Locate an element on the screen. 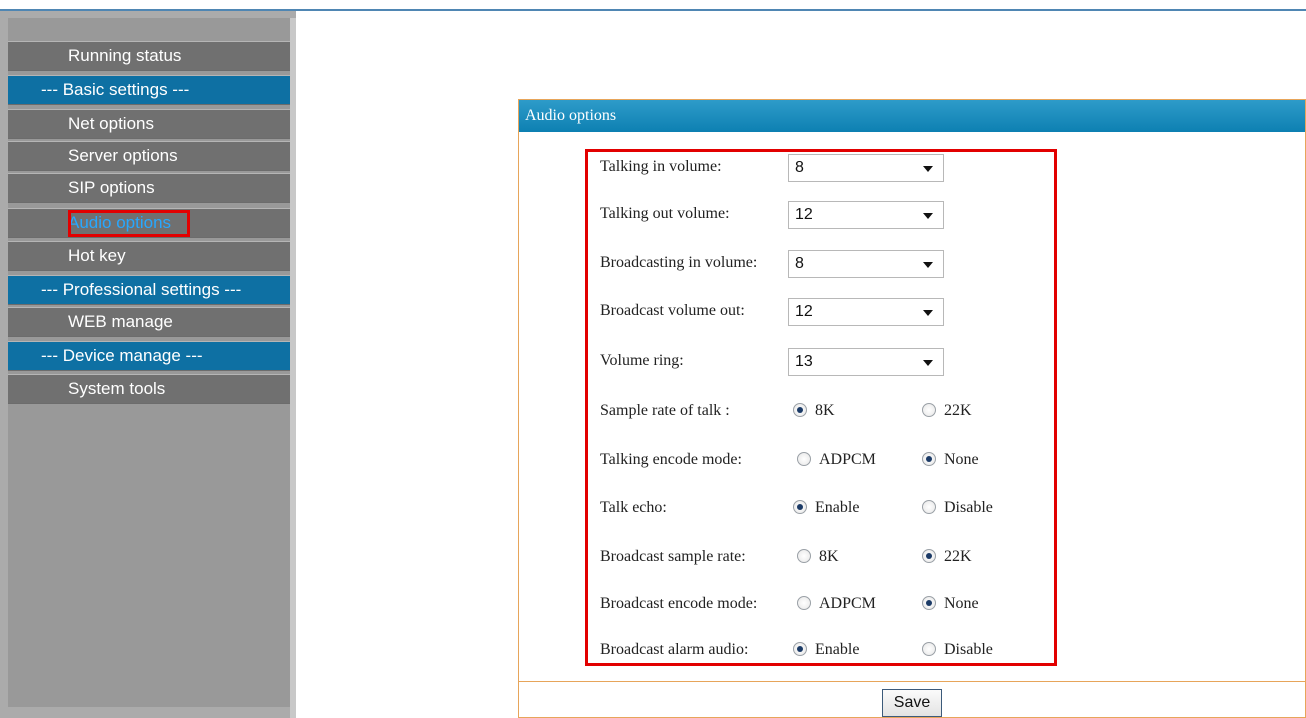  broadcasting-in-volume-select: 8 is located at coordinates (866, 264).